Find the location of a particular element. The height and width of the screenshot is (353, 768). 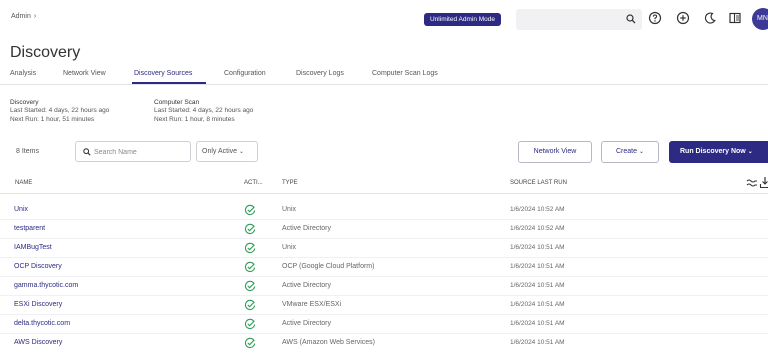

column-header-name: NAME is located at coordinates (23, 183).